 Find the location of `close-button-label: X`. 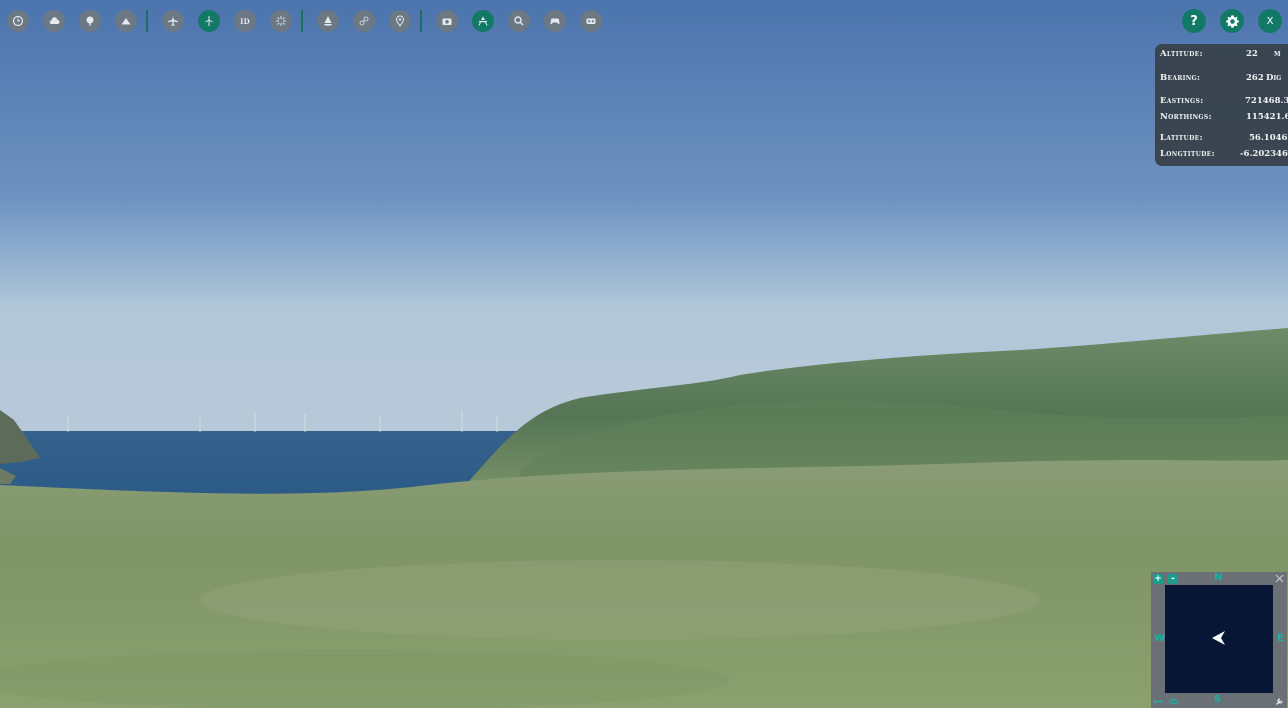

close-button-label: X is located at coordinates (1270, 21).